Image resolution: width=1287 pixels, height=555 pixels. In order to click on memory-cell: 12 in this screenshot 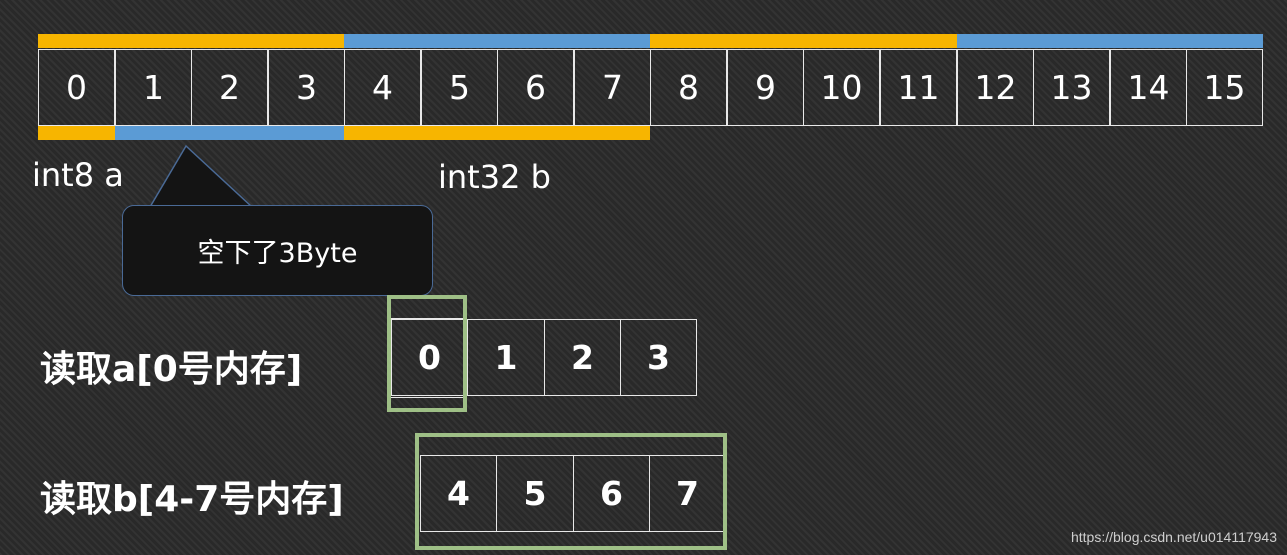, I will do `click(995, 87)`.